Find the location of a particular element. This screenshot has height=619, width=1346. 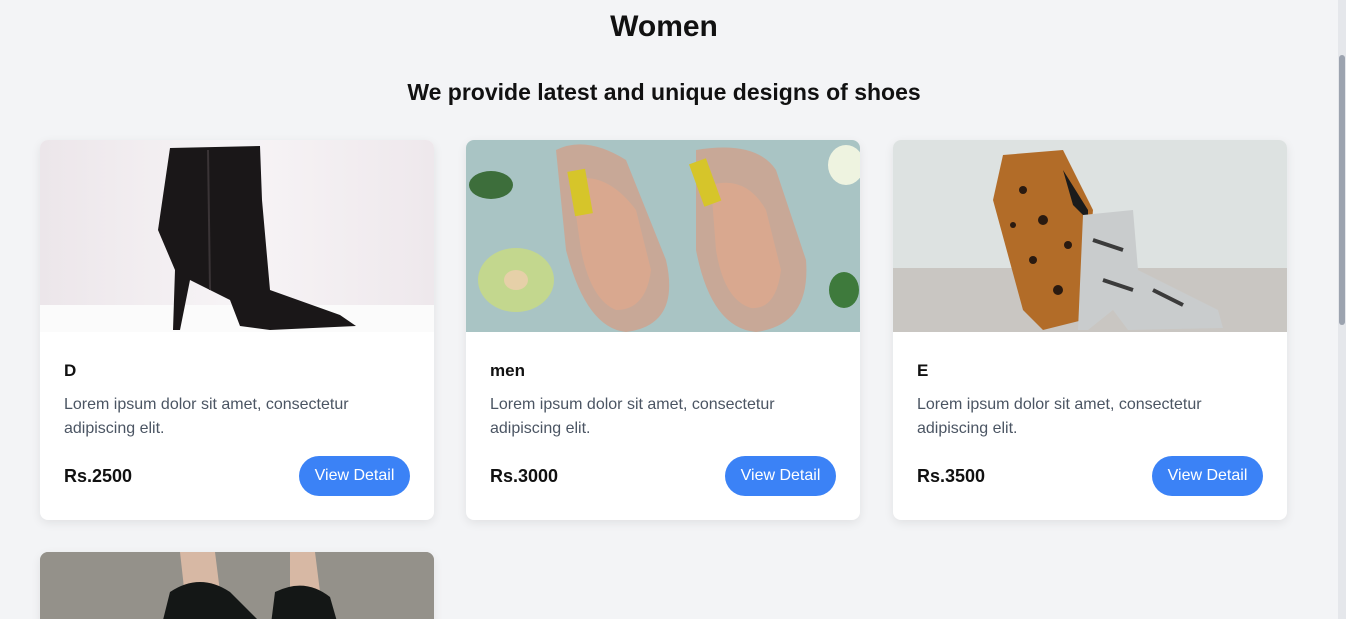

scrollbar is located at coordinates (1342, 309).